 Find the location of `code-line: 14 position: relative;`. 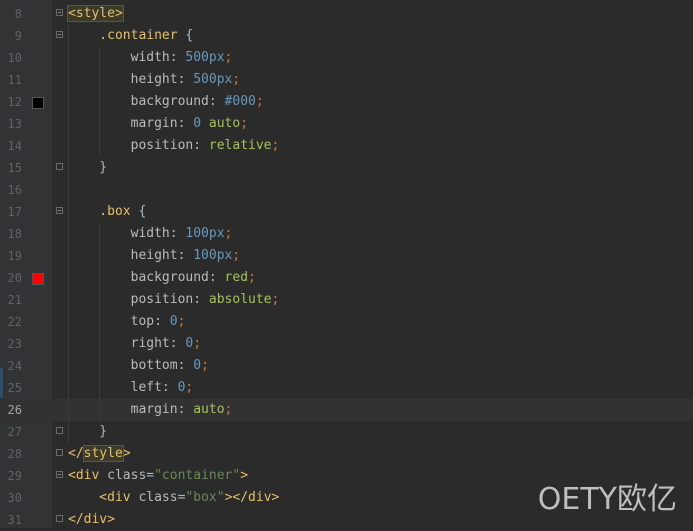

code-line: 14 position: relative; is located at coordinates (346, 146).